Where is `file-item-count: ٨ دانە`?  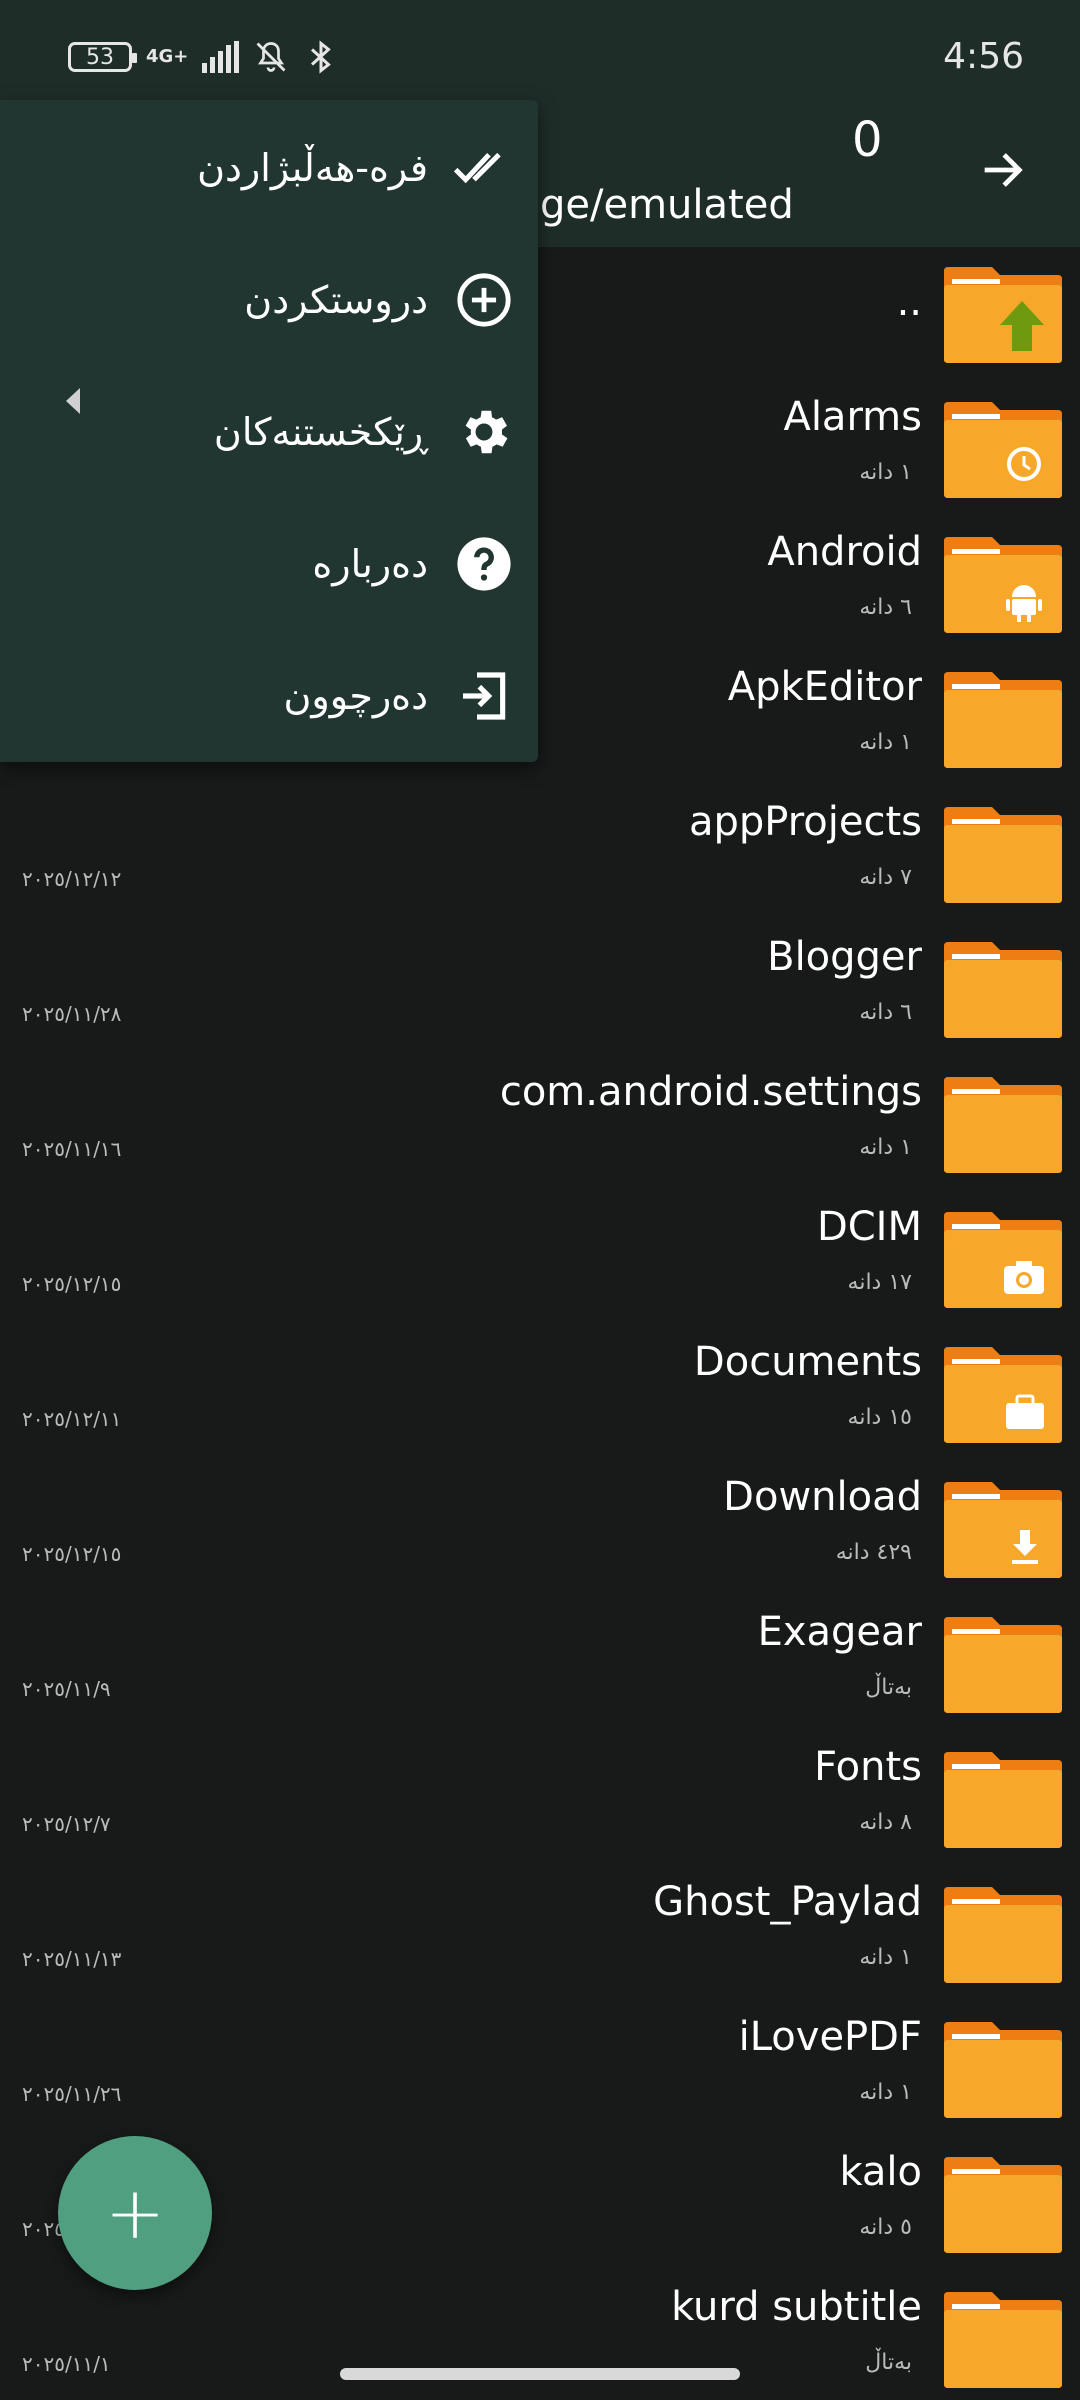 file-item-count: ٨ دانە is located at coordinates (885, 1822).